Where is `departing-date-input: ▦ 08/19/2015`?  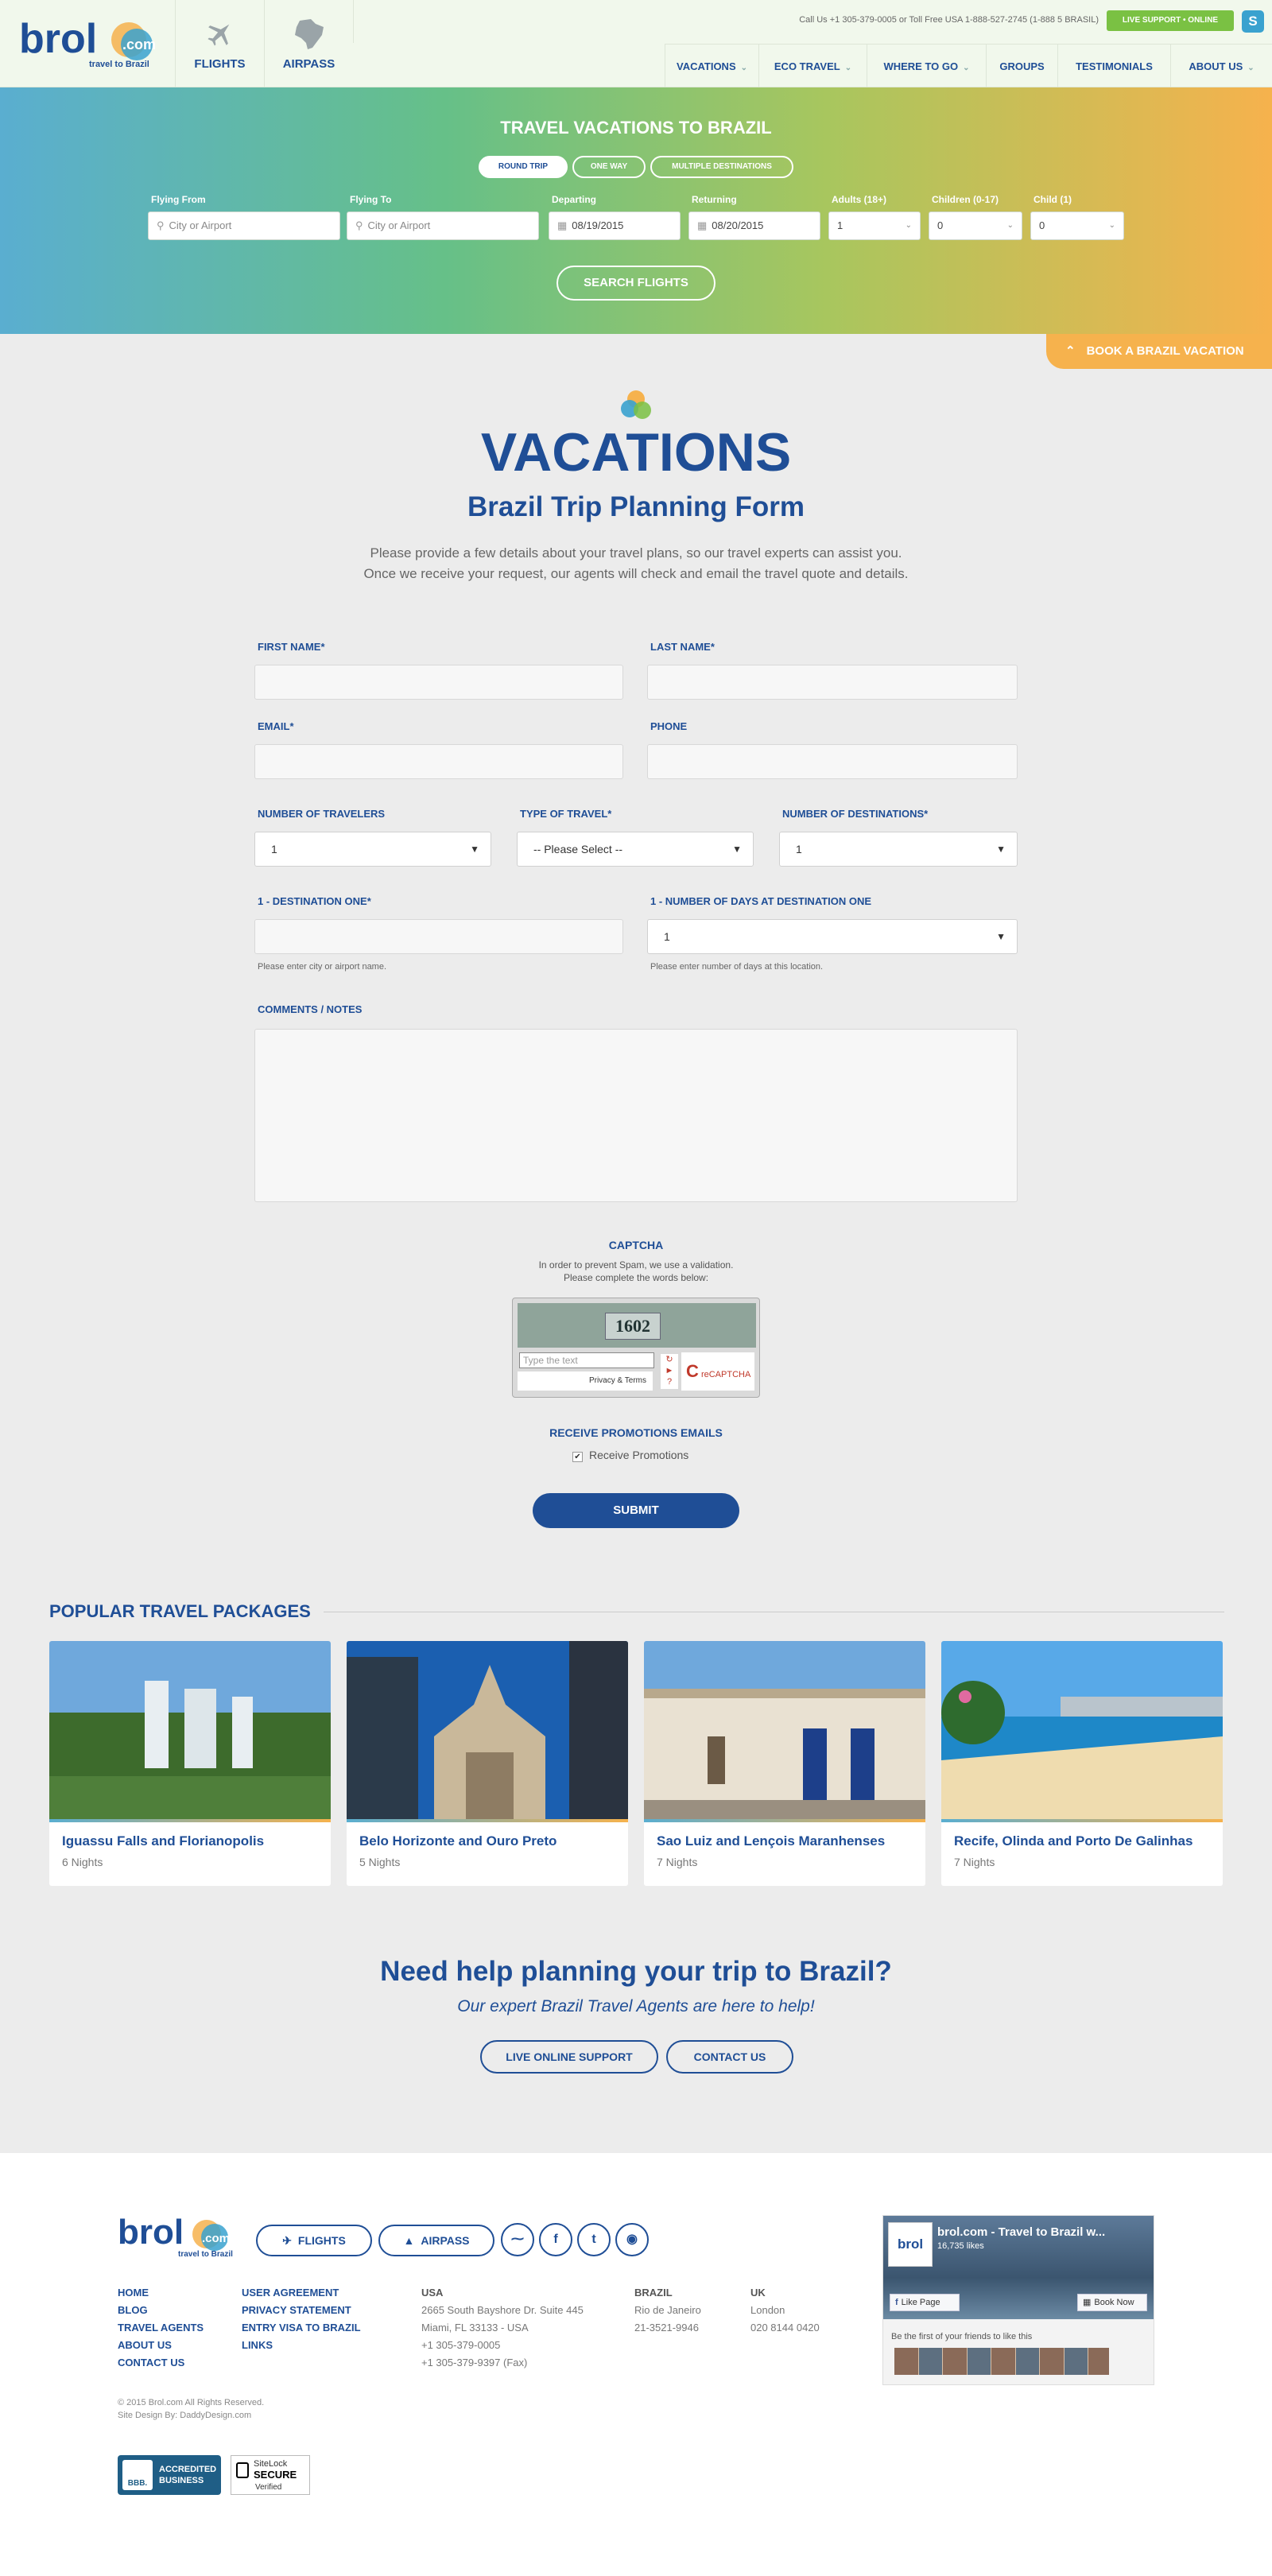 departing-date-input: ▦ 08/19/2015 is located at coordinates (615, 226).